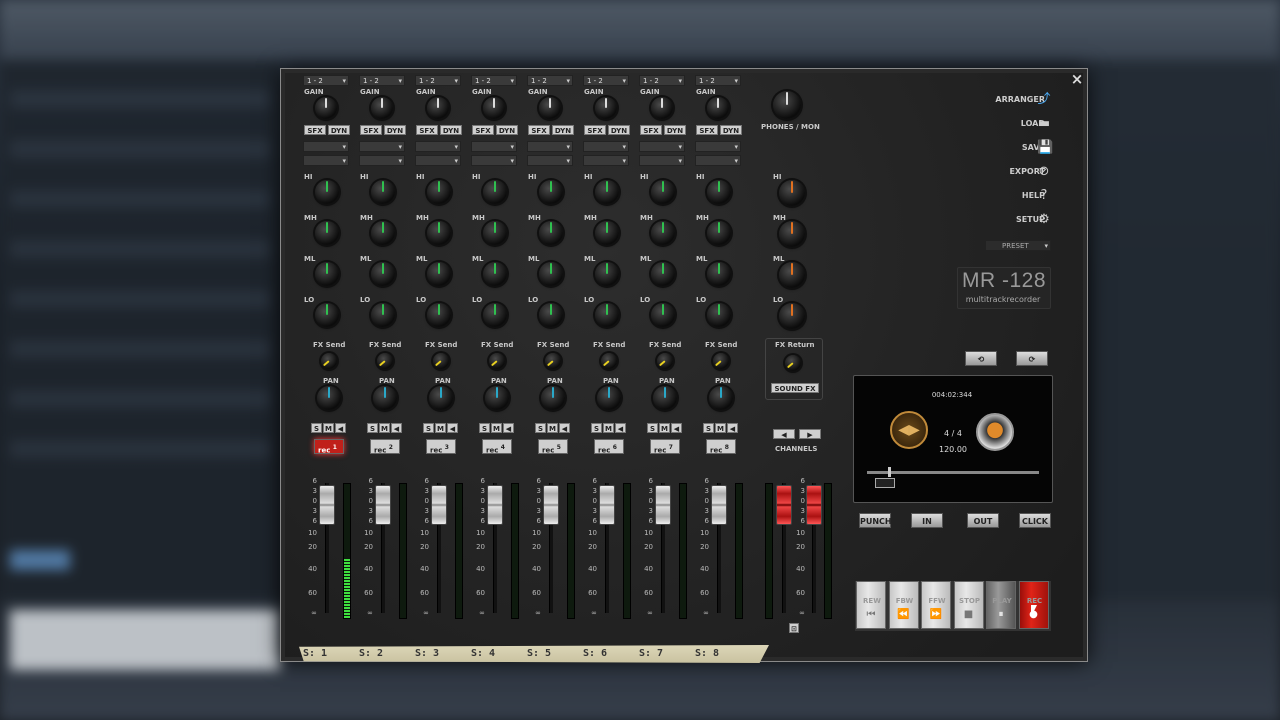  Describe the element at coordinates (441, 446) in the screenshot. I see `rec-arm-button-3: rec 3` at that location.